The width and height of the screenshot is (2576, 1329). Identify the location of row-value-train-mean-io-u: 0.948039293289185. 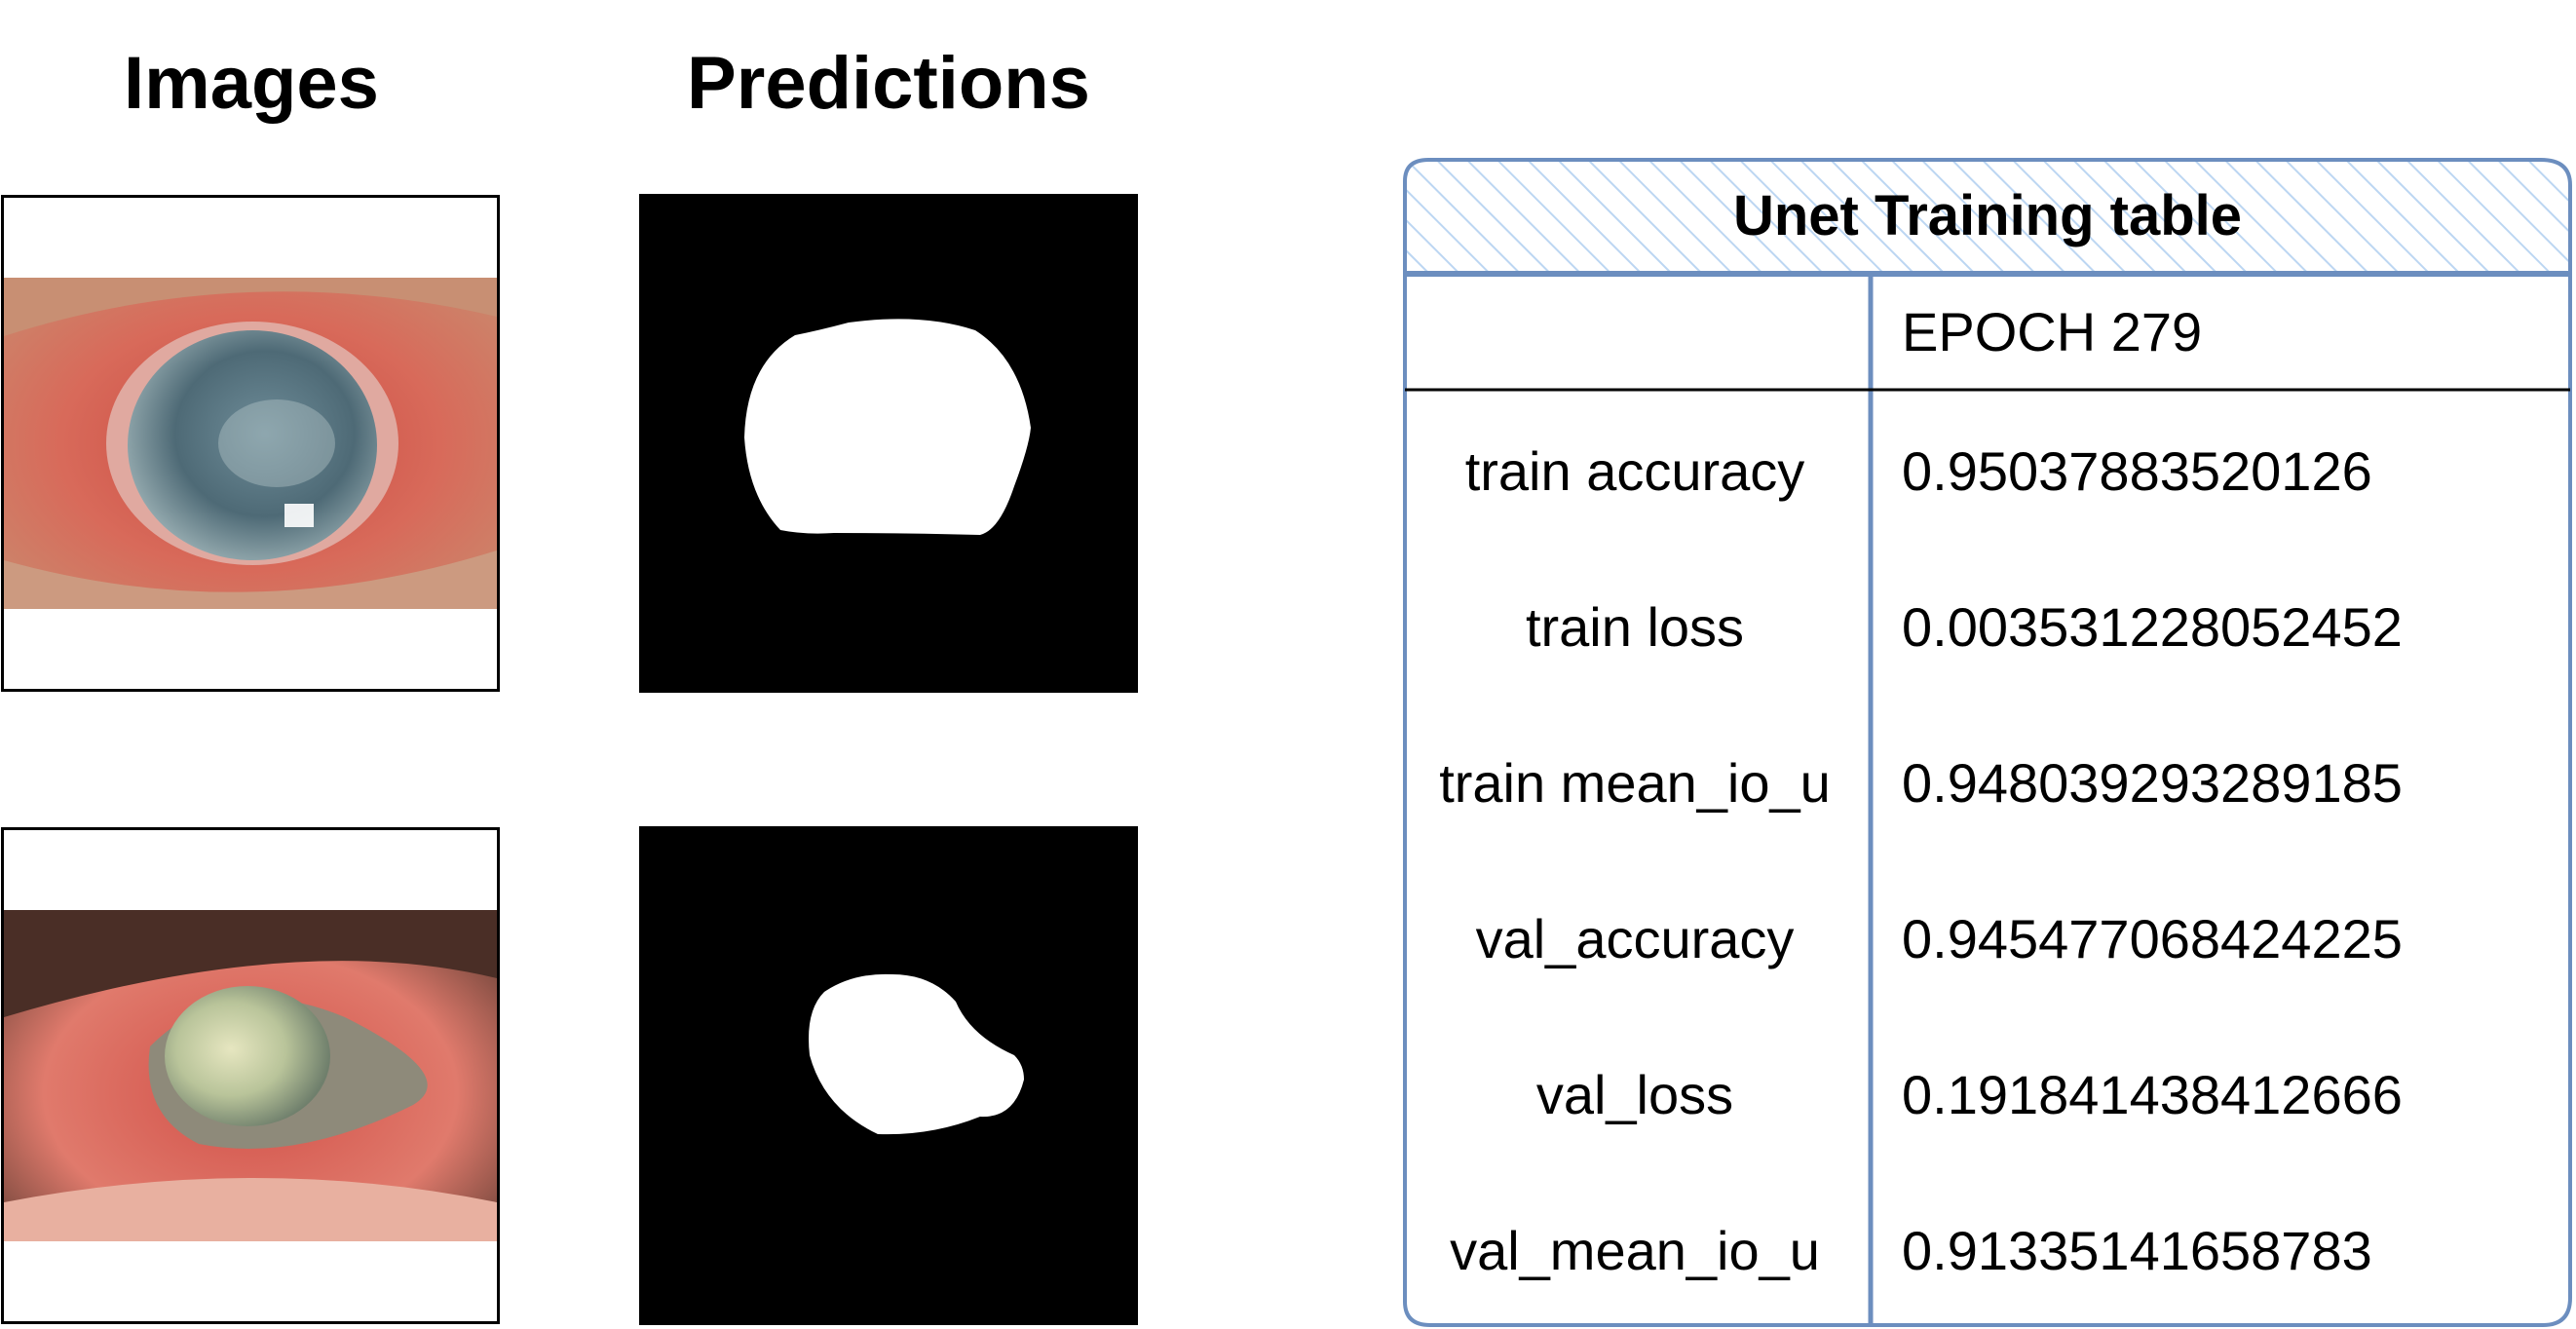
(2152, 783).